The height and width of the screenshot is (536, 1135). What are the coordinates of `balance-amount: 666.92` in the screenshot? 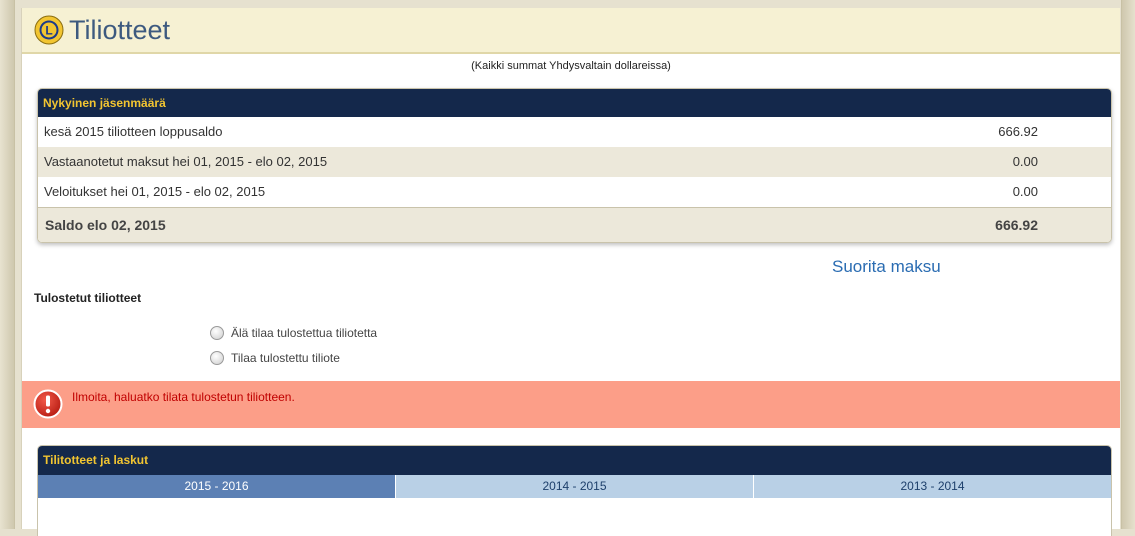 It's located at (1016, 225).